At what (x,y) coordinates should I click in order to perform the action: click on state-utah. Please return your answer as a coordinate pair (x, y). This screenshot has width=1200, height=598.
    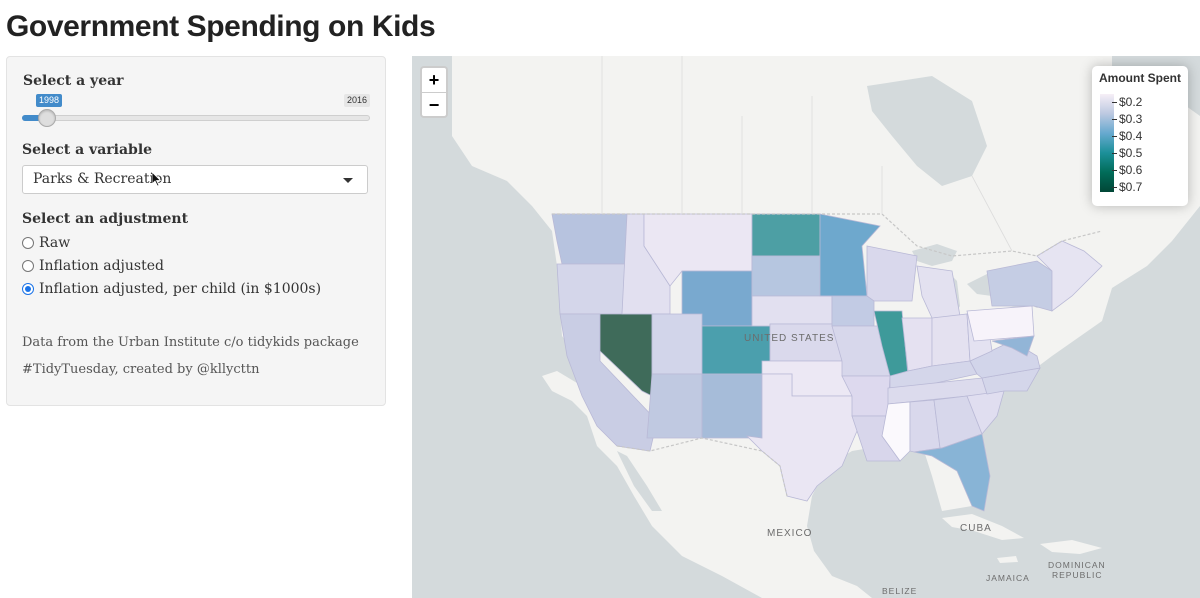
    Looking at the image, I should click on (677, 344).